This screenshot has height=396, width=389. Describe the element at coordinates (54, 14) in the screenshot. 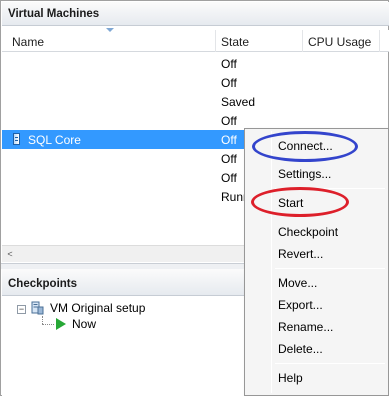

I see `virtual-machines-title: Virtual Machines` at that location.